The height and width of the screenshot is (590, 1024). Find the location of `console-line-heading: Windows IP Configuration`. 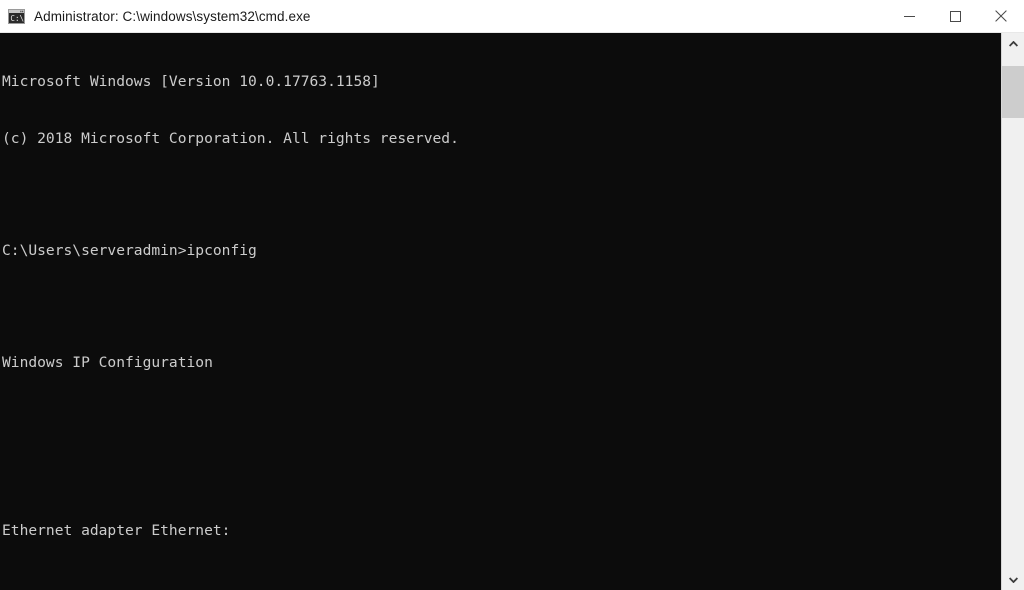

console-line-heading: Windows IP Configuration is located at coordinates (107, 362).